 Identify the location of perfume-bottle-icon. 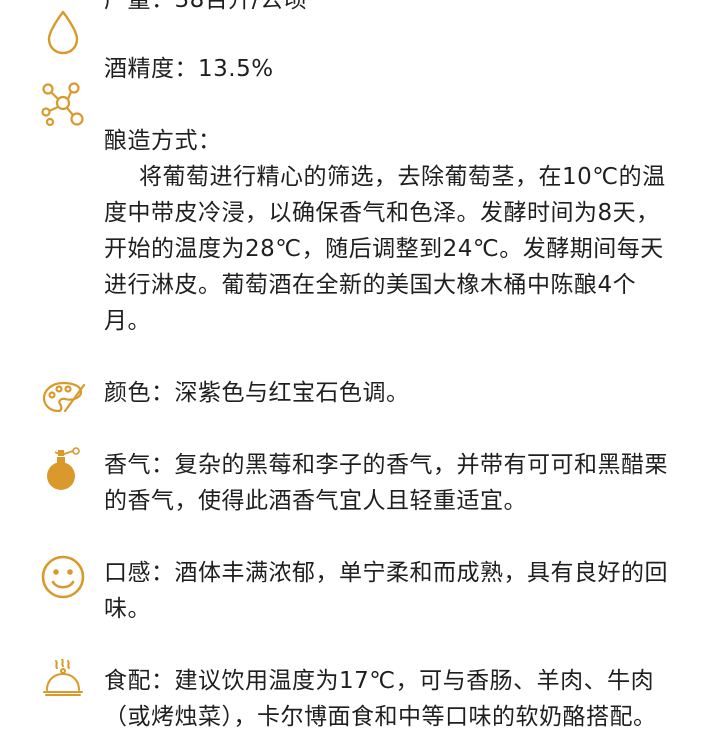
(63, 470).